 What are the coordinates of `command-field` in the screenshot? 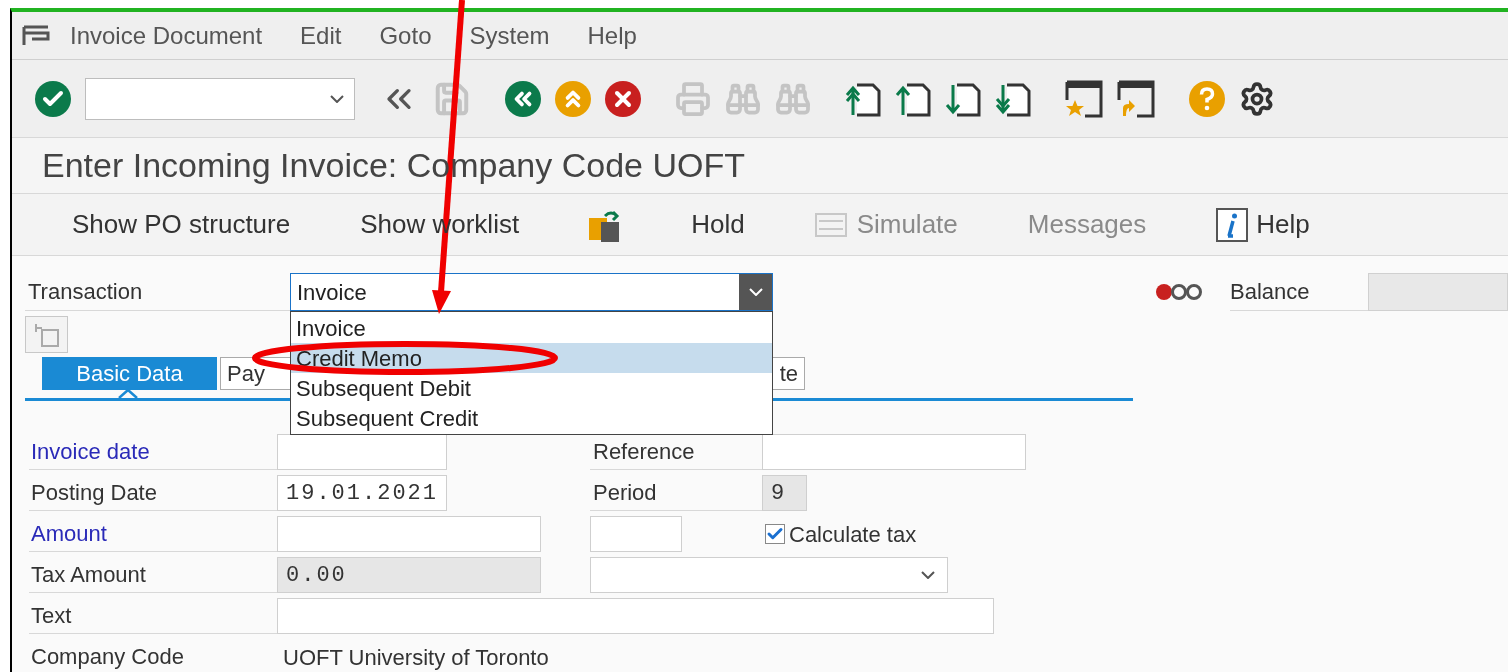 It's located at (220, 98).